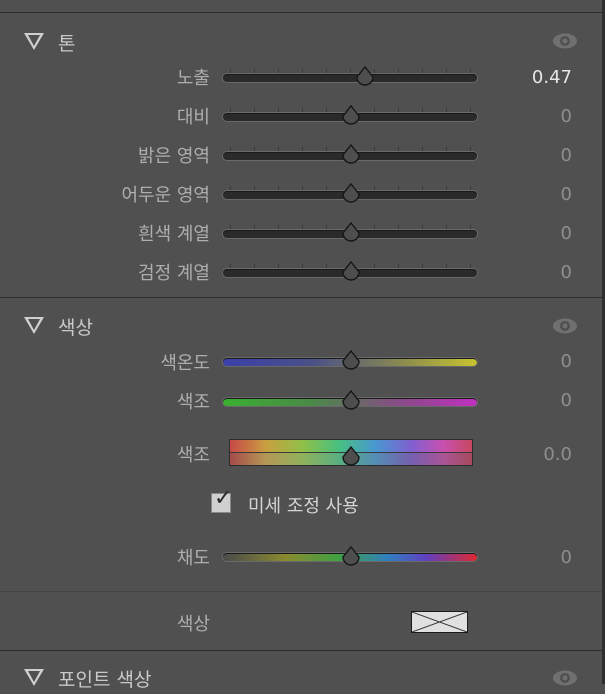 This screenshot has height=694, width=605. What do you see at coordinates (174, 234) in the screenshot?
I see `slider-label: 흰색 계열` at bounding box center [174, 234].